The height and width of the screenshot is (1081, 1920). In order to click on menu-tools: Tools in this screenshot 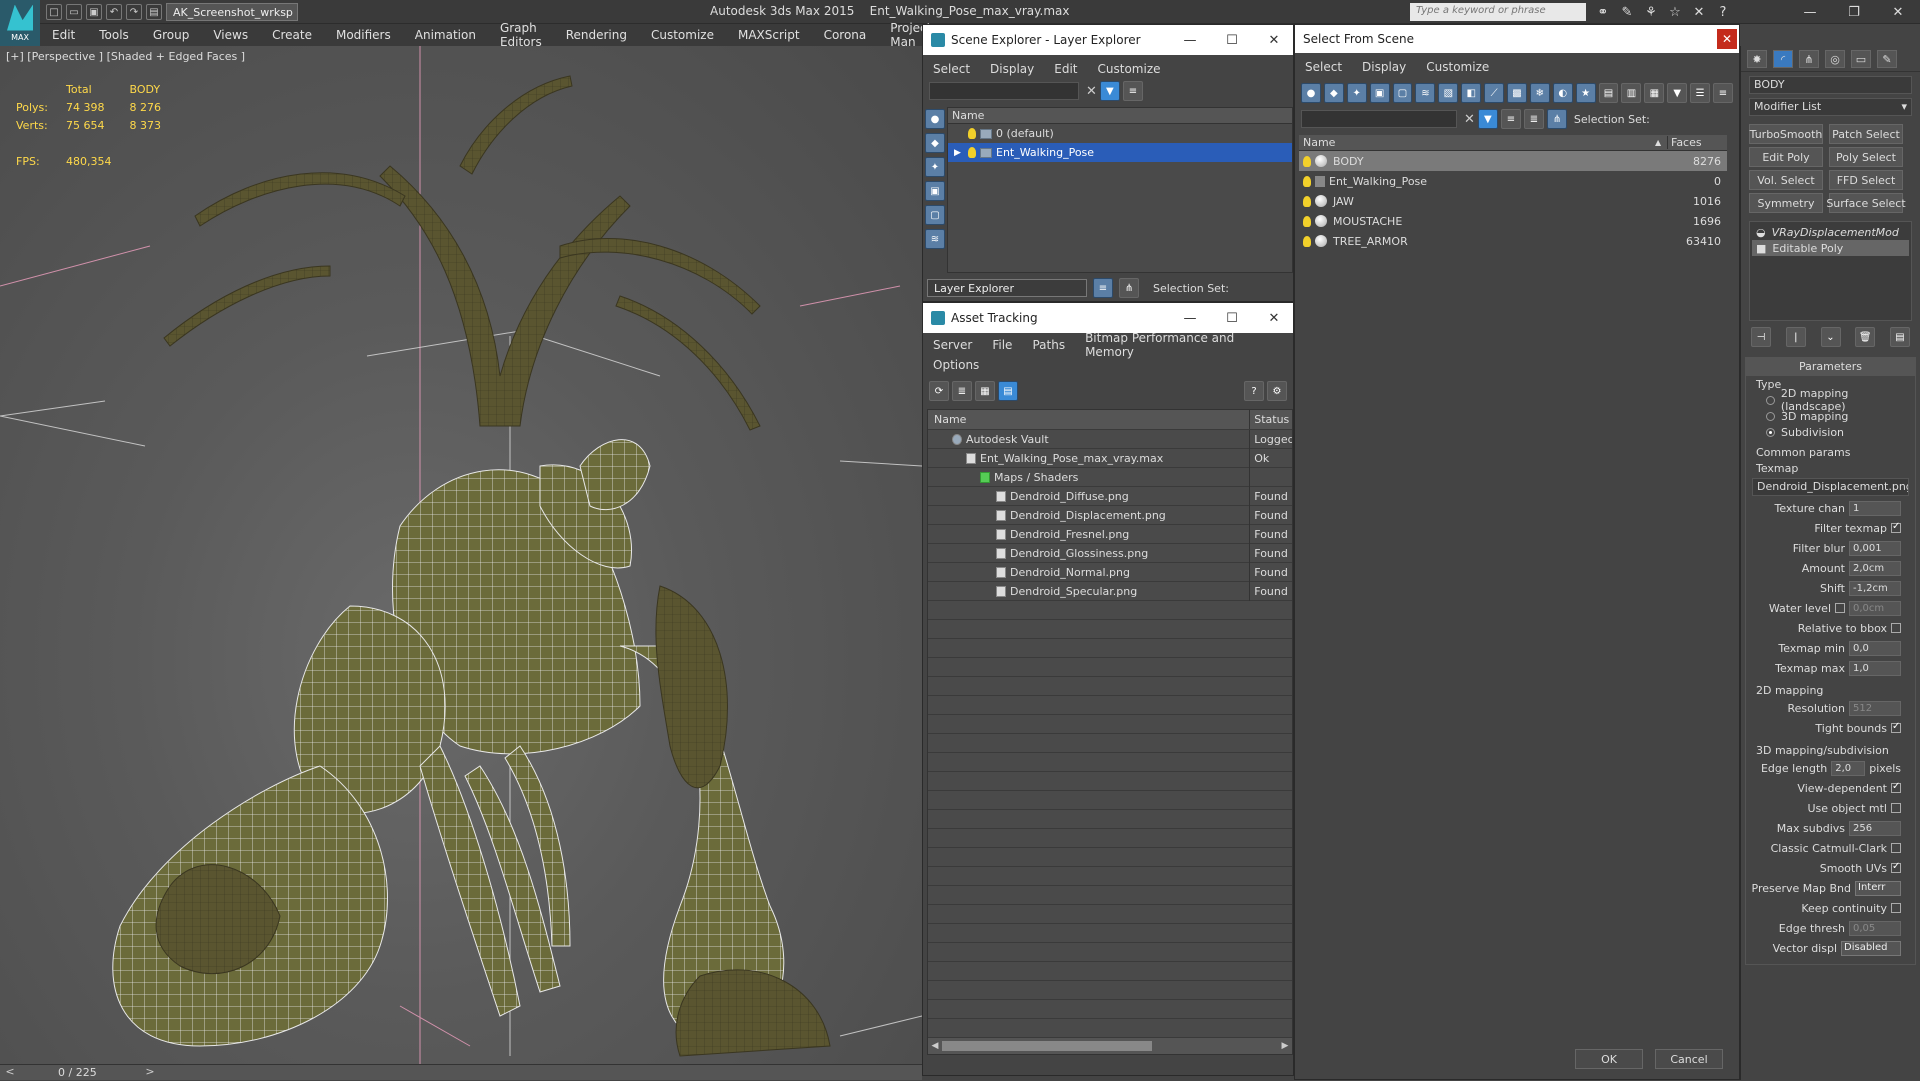, I will do `click(114, 35)`.